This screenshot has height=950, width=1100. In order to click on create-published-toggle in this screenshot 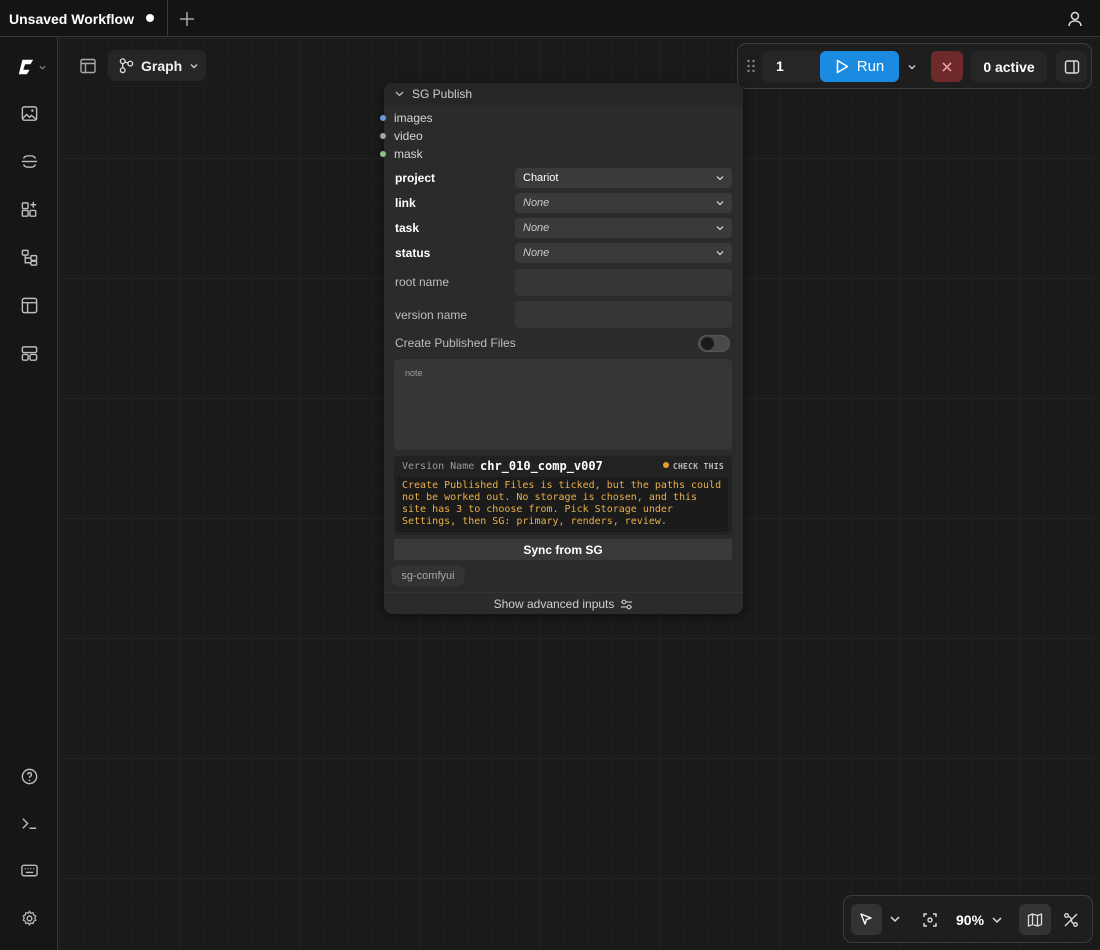, I will do `click(714, 343)`.